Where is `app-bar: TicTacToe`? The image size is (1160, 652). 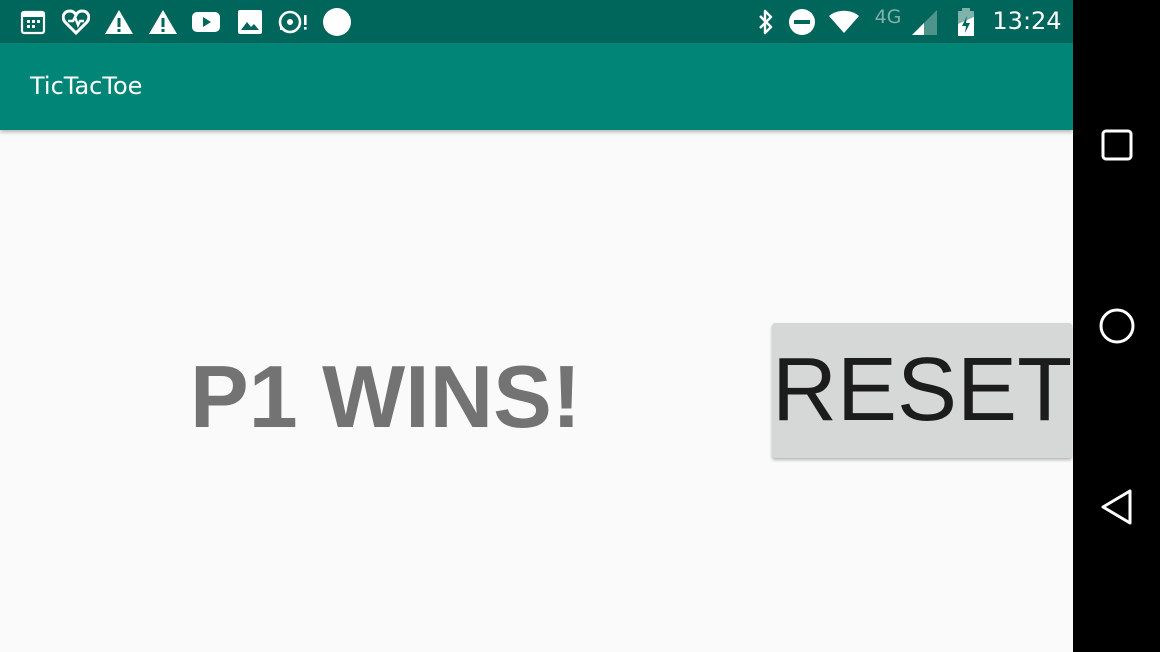
app-bar: TicTacToe is located at coordinates (536, 86).